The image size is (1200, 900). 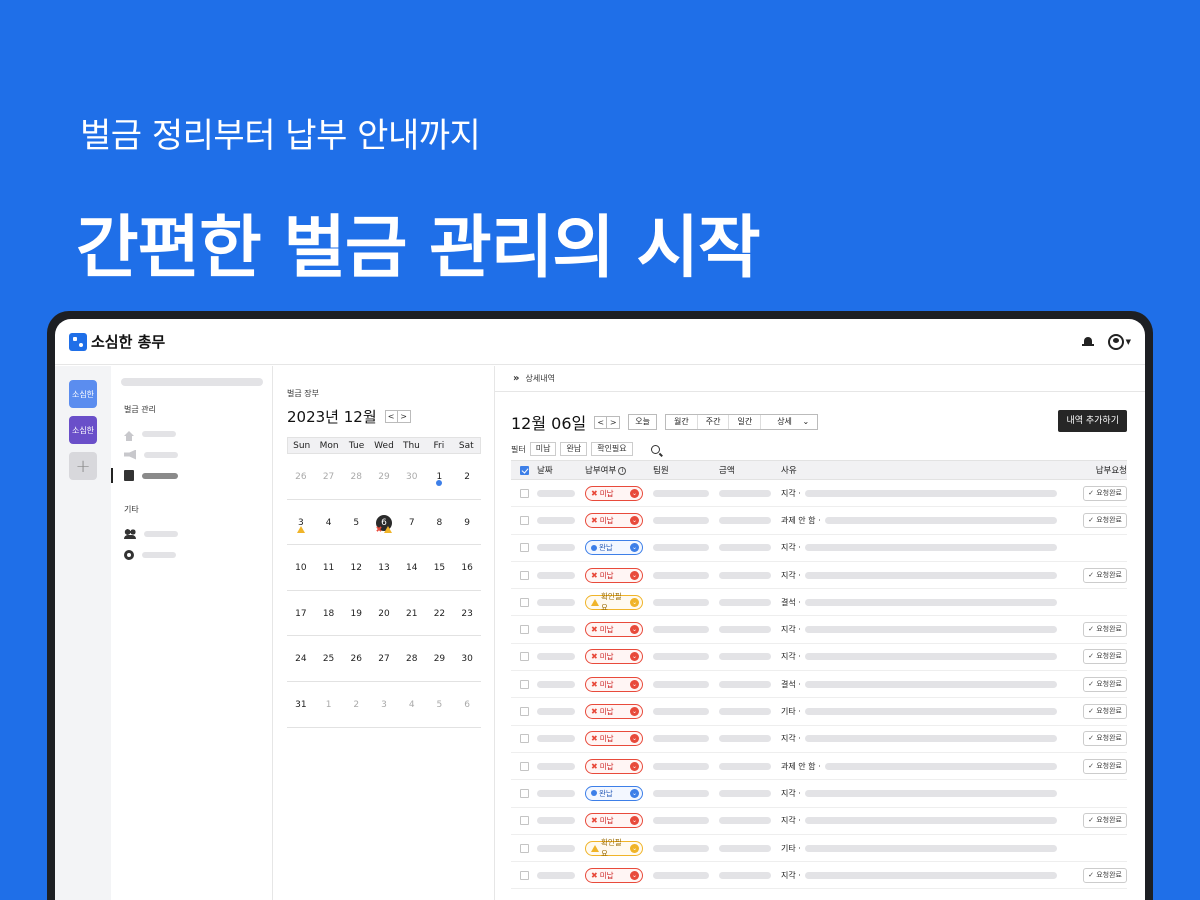 What do you see at coordinates (83, 430) in the screenshot?
I see `workspace-2: 소심한` at bounding box center [83, 430].